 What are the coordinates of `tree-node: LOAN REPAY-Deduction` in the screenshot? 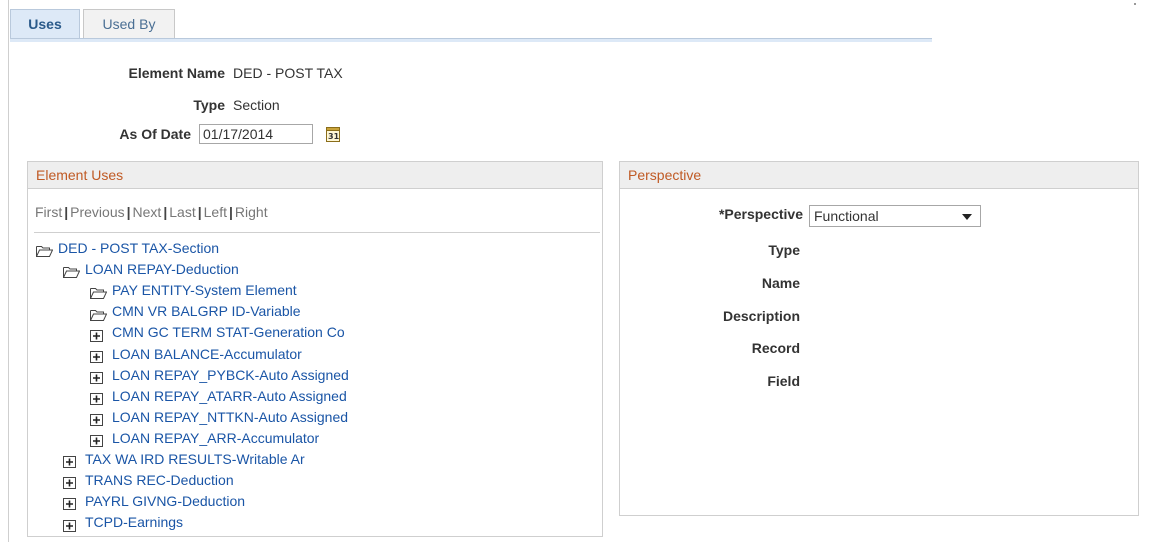 It's located at (151, 269).